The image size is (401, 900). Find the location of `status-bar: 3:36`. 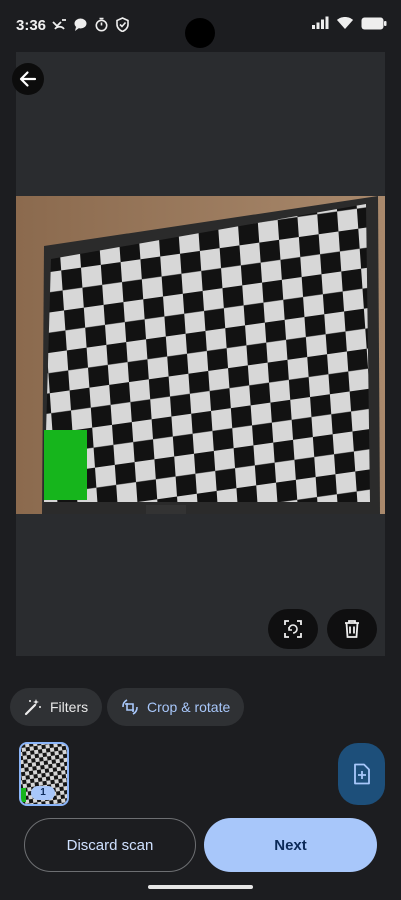

status-bar: 3:36 is located at coordinates (200, 26).